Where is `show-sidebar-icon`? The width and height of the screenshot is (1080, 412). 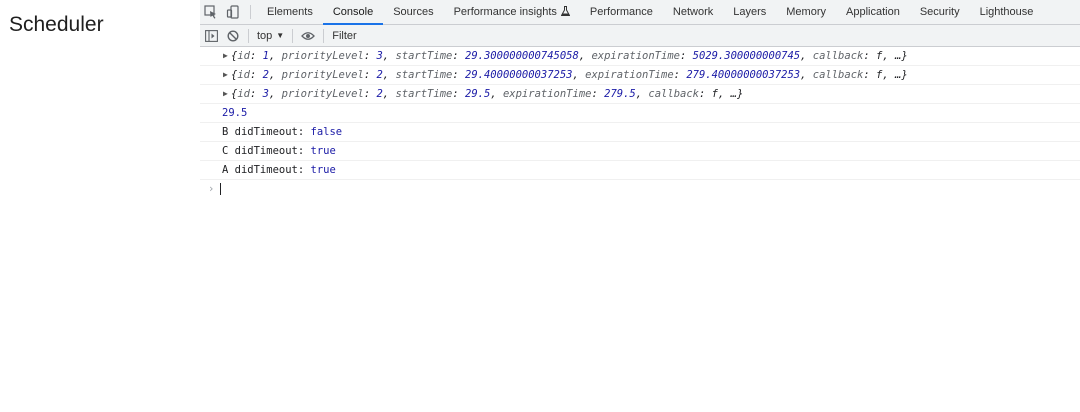
show-sidebar-icon is located at coordinates (211, 35).